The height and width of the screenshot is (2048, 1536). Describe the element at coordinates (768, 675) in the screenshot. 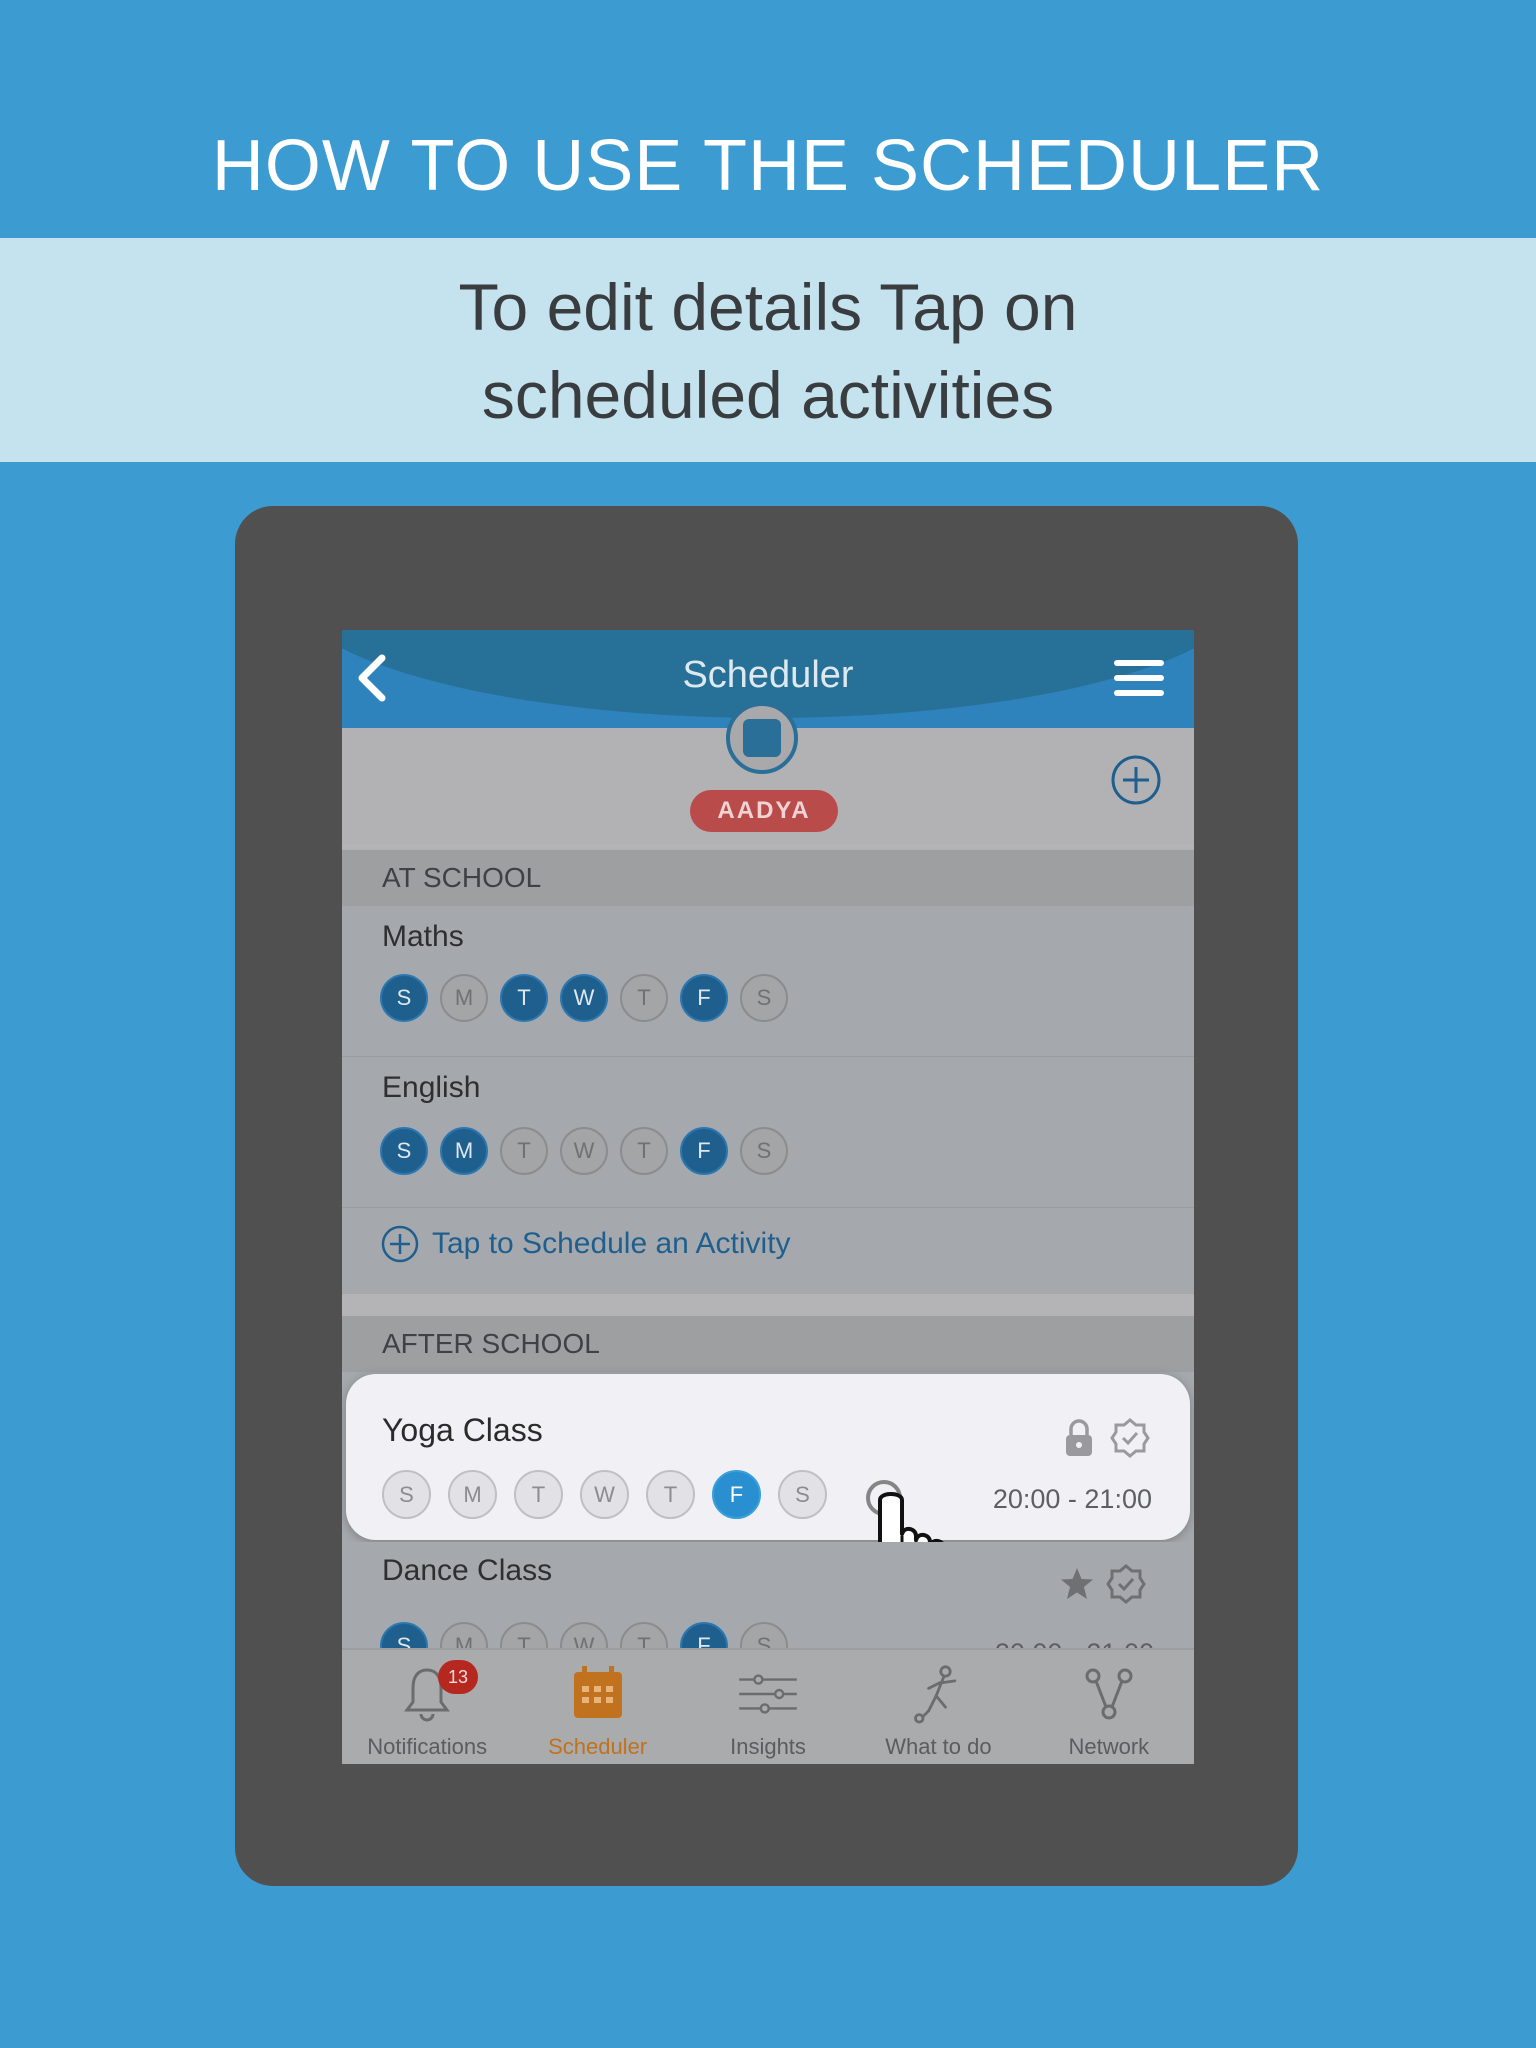

I see `header-title: Scheduler` at that location.